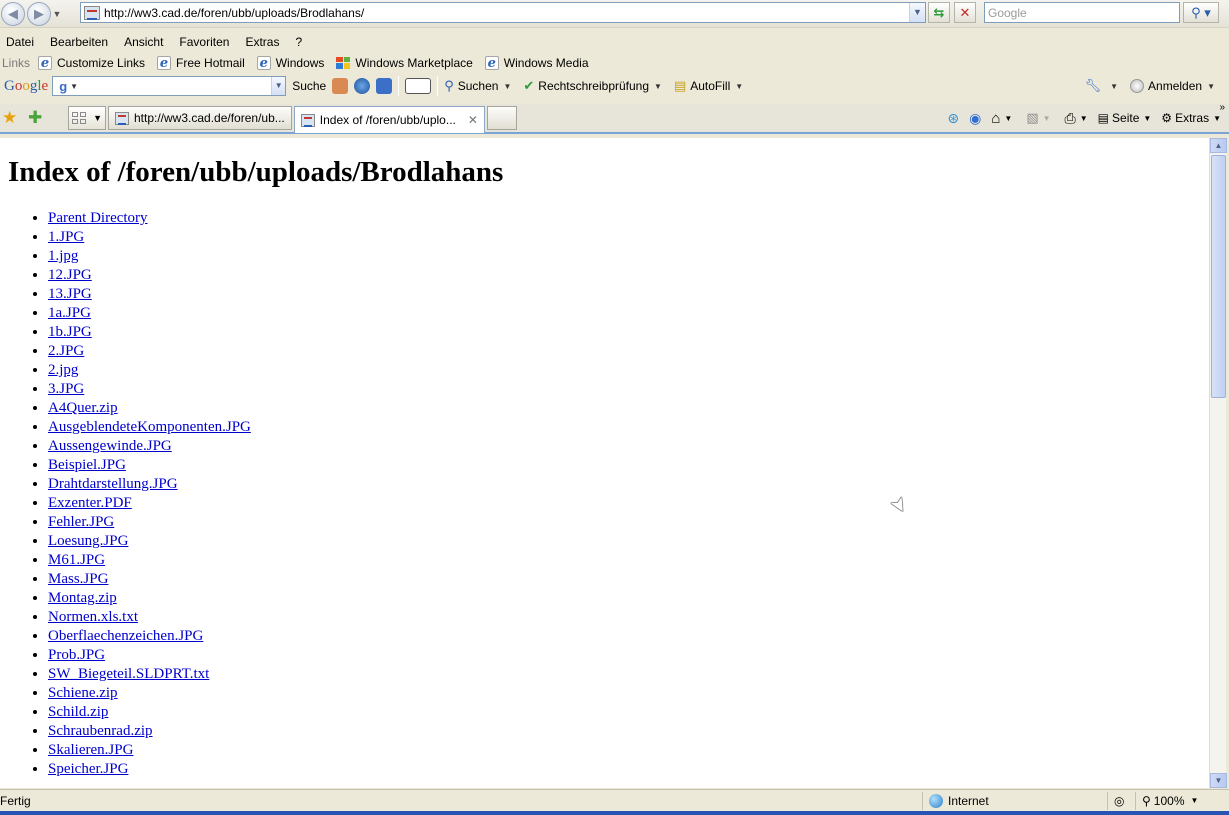  I want to click on settings-wrench-button: 🔧︎ ▼, so click(1101, 86).